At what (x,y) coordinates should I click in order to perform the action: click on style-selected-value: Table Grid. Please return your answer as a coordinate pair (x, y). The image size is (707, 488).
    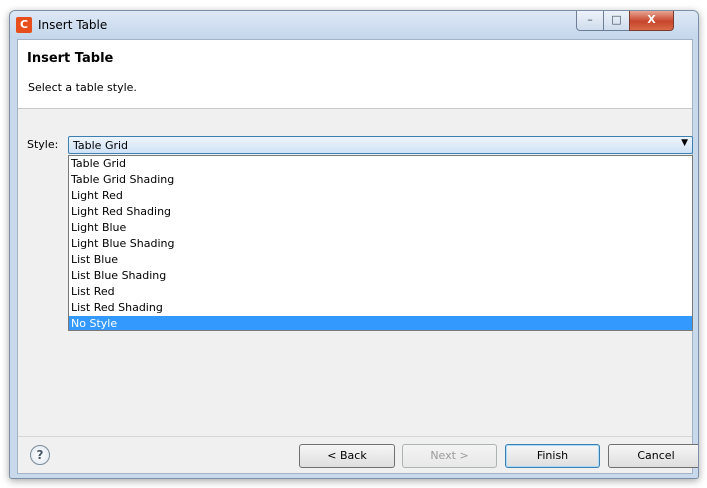
    Looking at the image, I should click on (101, 145).